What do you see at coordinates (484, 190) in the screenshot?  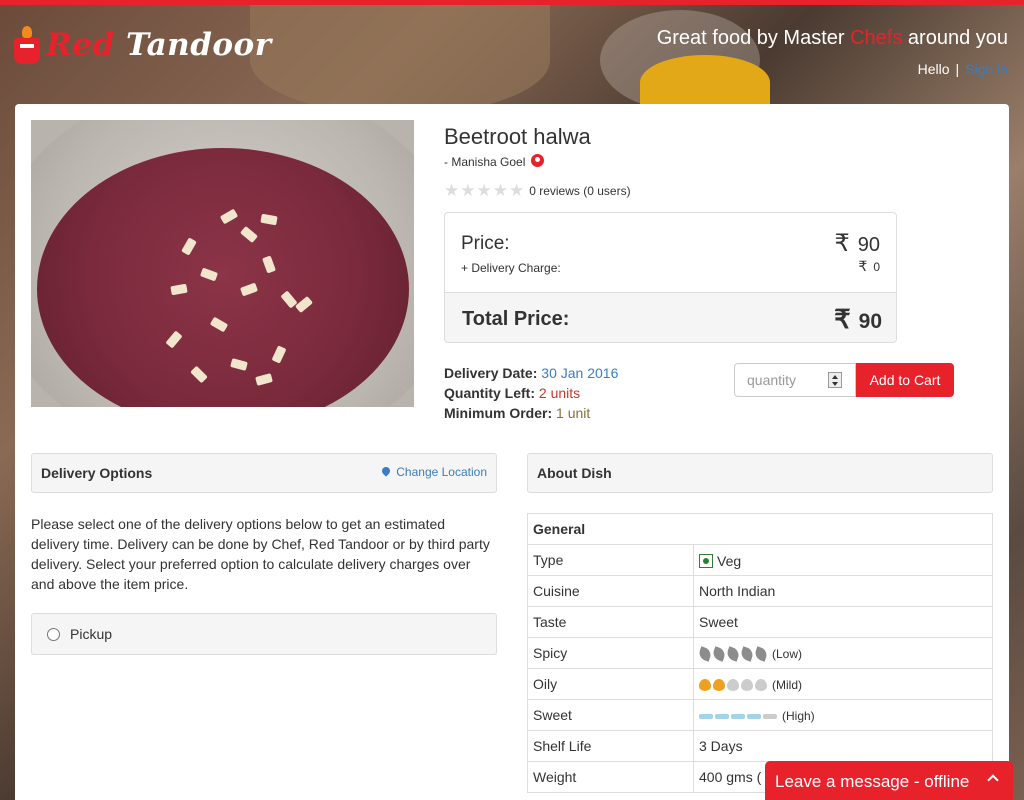 I see `star-rating-icon: ★★★★★` at bounding box center [484, 190].